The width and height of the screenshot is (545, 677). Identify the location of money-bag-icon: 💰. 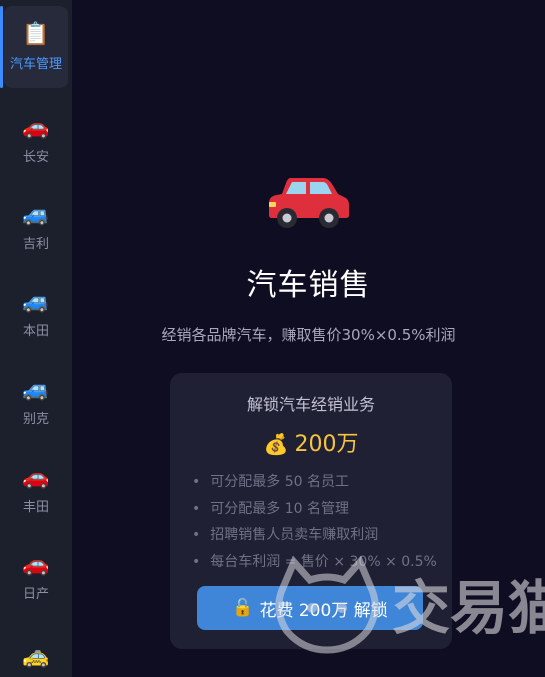
(276, 444).